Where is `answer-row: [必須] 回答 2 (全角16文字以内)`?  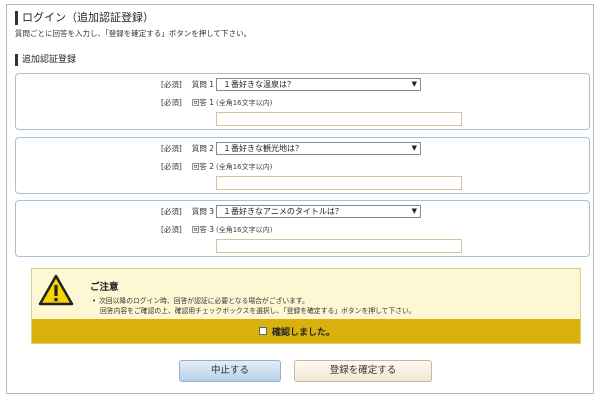 answer-row: [必須] 回答 2 (全角16文字以内) is located at coordinates (302, 167).